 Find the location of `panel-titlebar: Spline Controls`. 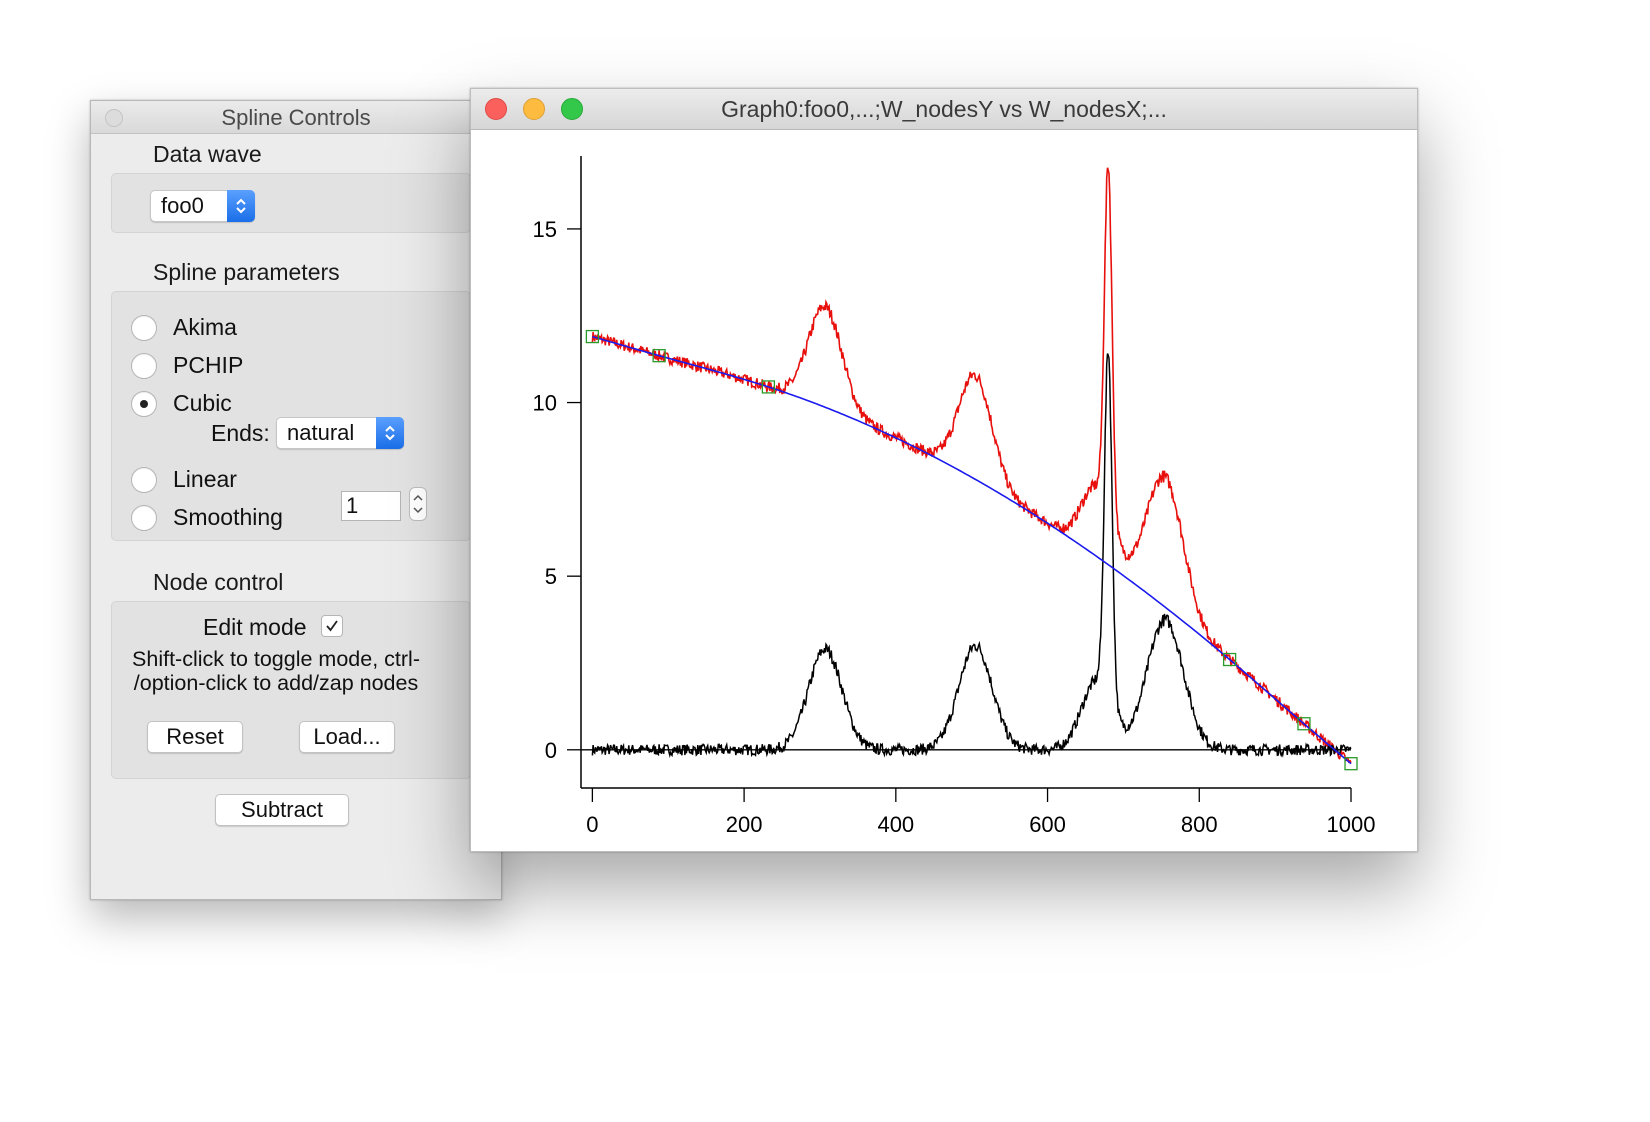

panel-titlebar: Spline Controls is located at coordinates (296, 117).